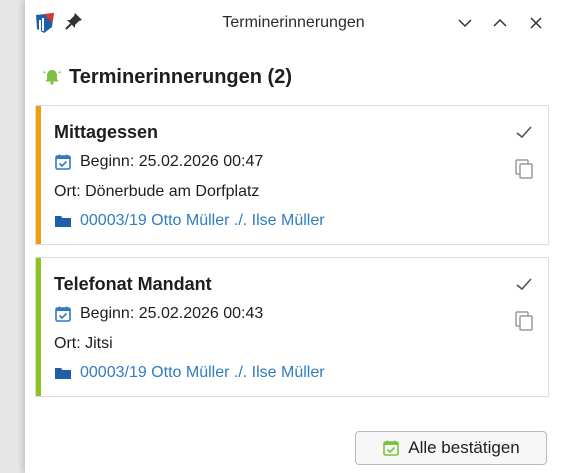 The width and height of the screenshot is (562, 473). I want to click on maximize-icon, so click(500, 23).